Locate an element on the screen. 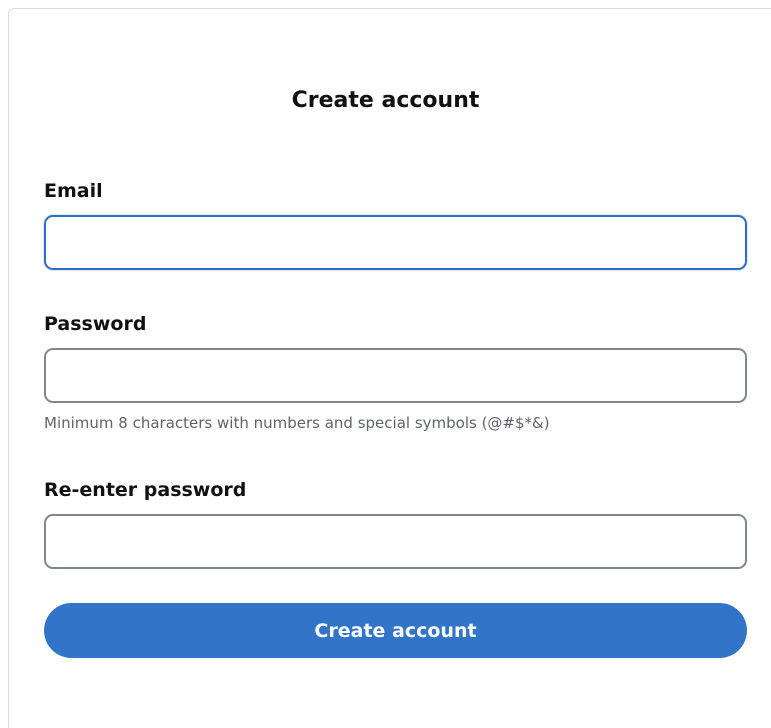 This screenshot has width=771, height=728. create-account-button: Create account is located at coordinates (395, 630).